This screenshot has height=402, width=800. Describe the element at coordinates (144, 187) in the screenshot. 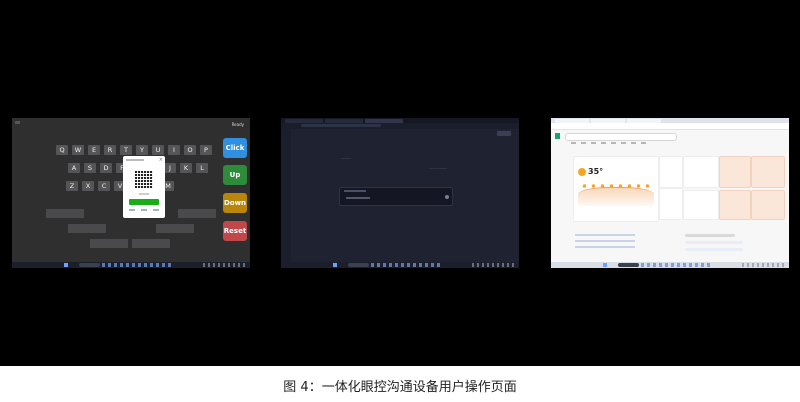

I see `qr-login-popup: ×` at that location.